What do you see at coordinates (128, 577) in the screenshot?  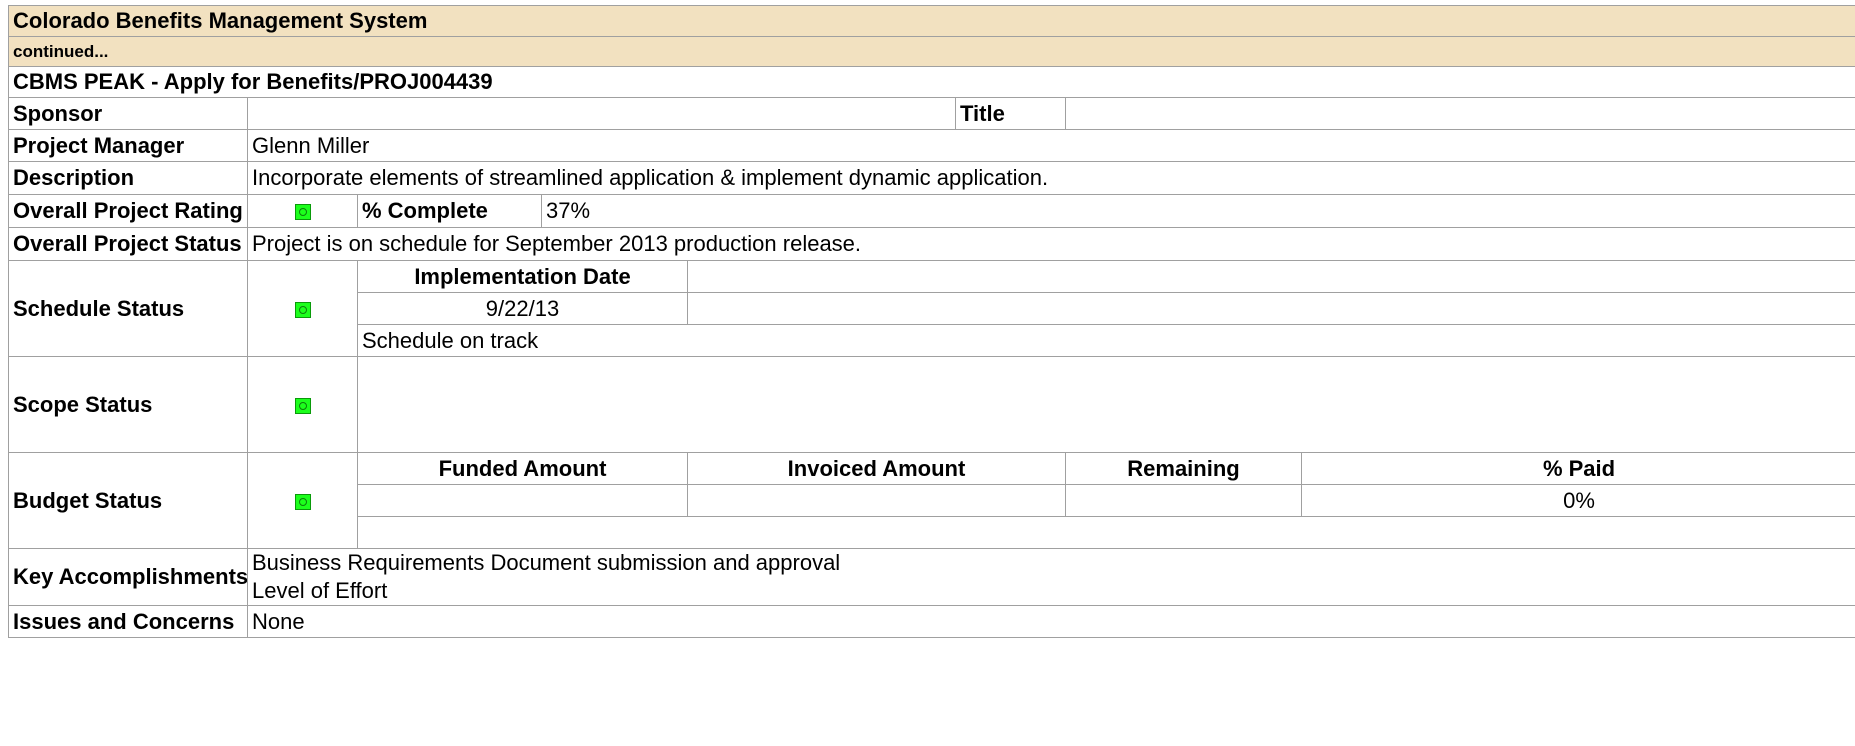 I see `key-accomplishments-label: Key Accomplishments` at bounding box center [128, 577].